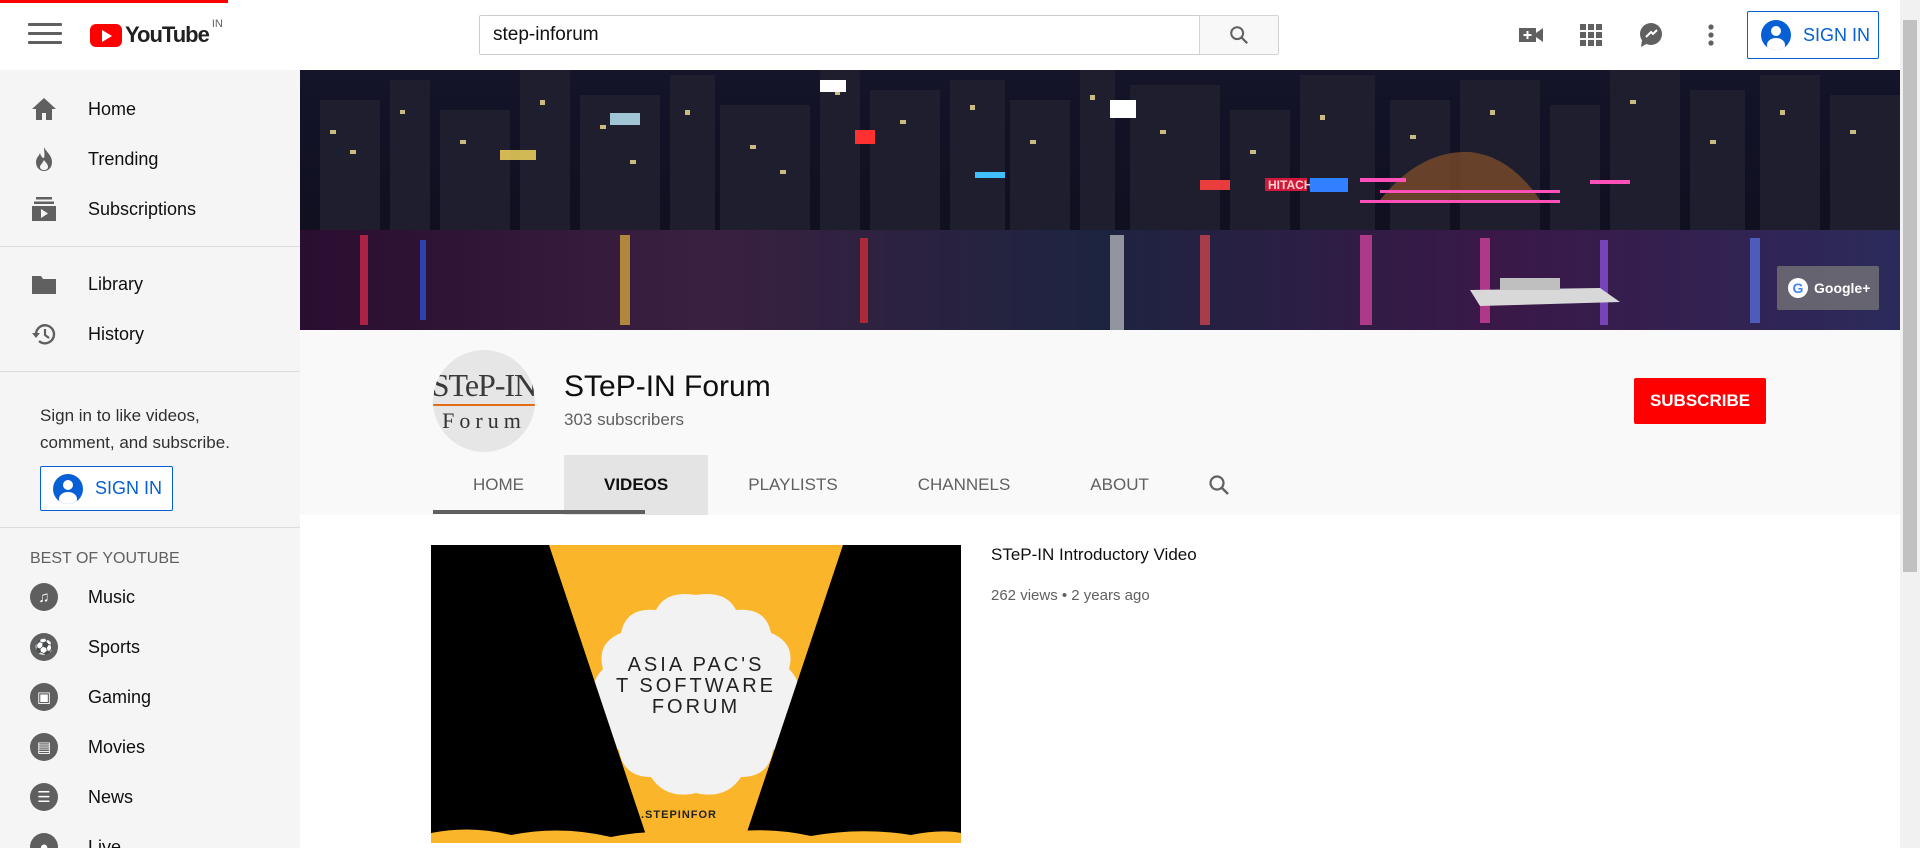 This screenshot has width=1920, height=848. I want to click on sidebar-item-label: Music, so click(112, 596).